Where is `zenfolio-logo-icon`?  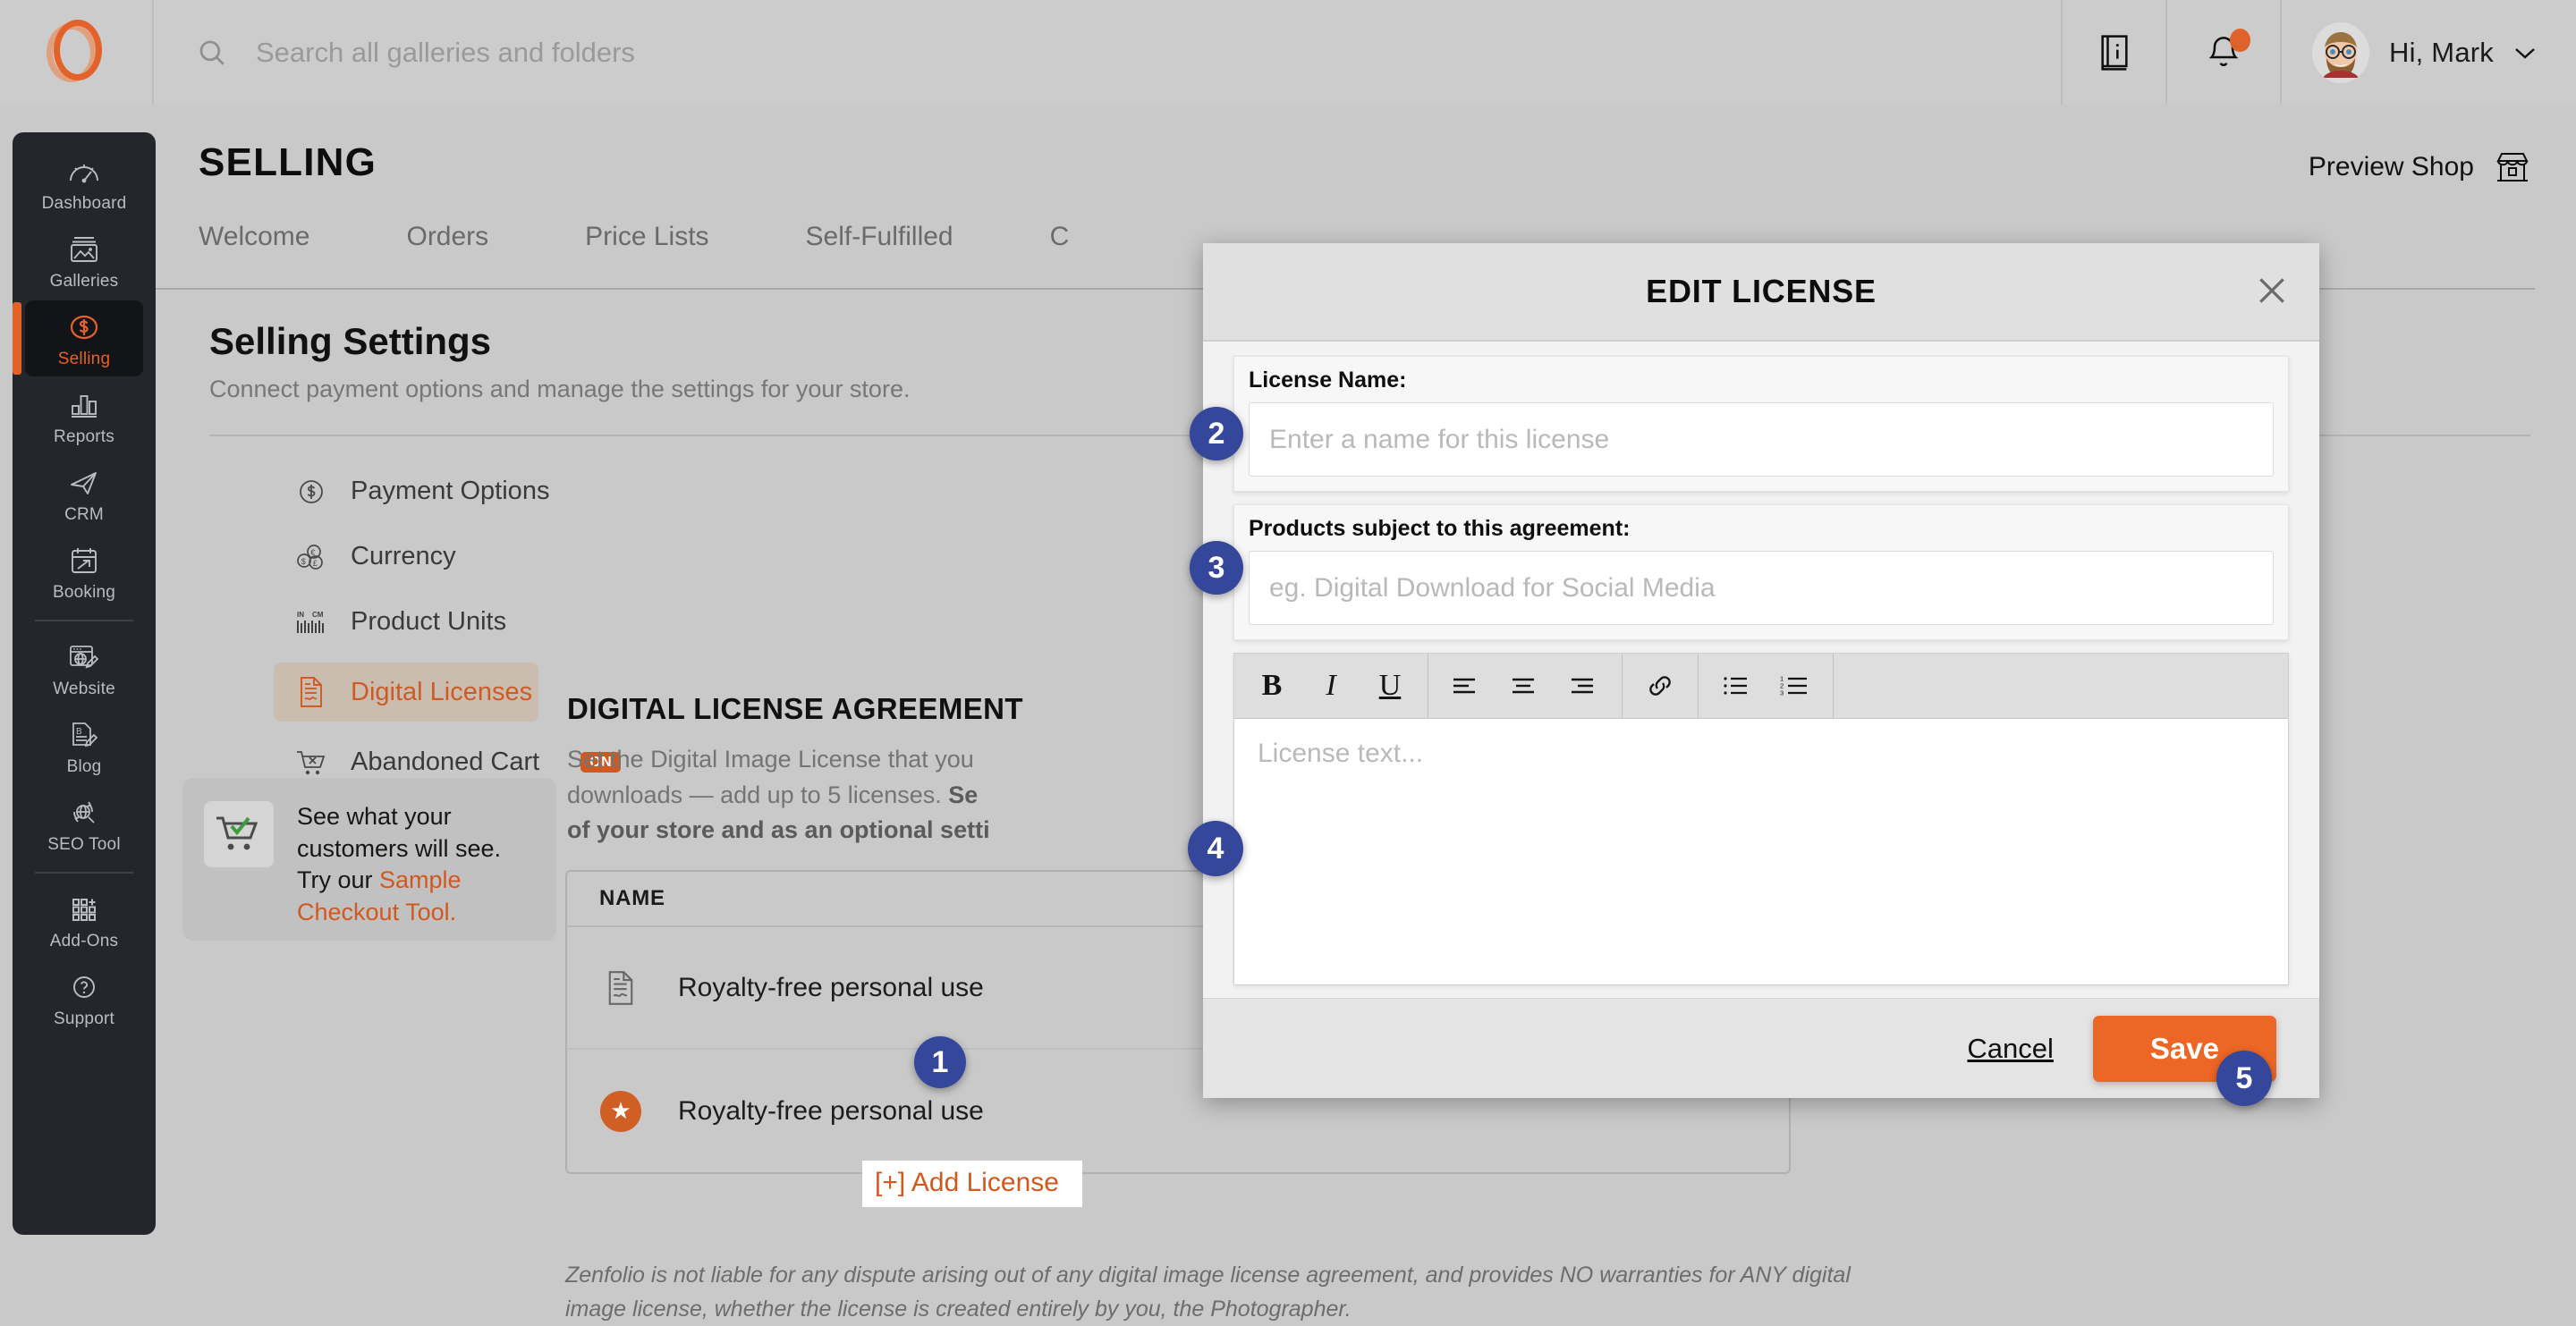
zenfolio-logo-icon is located at coordinates (76, 52).